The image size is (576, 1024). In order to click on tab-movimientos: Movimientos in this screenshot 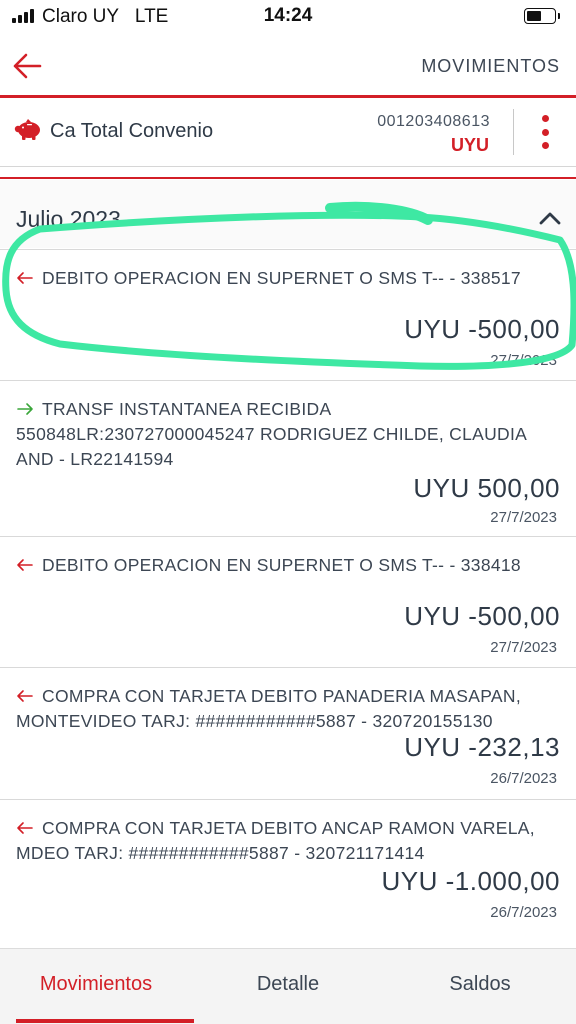, I will do `click(97, 986)`.